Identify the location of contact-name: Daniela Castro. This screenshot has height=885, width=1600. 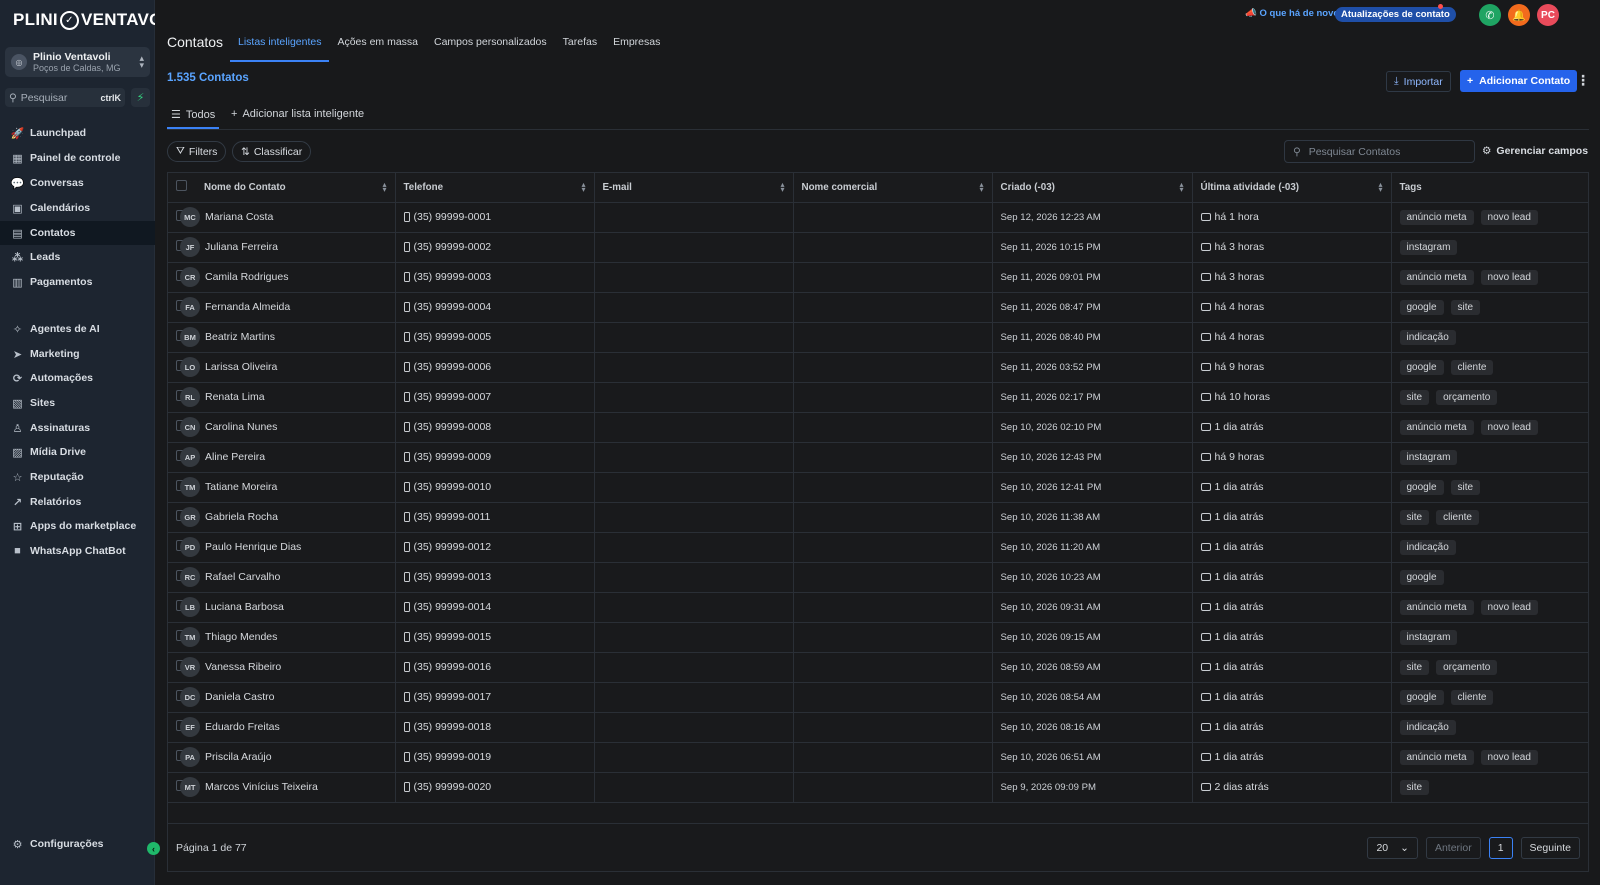
(239, 697).